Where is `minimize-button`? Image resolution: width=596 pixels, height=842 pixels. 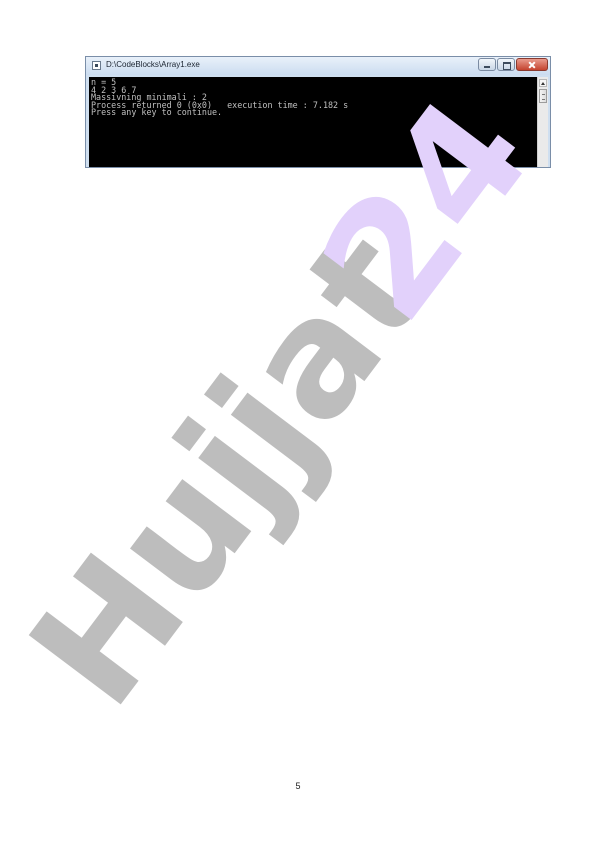 minimize-button is located at coordinates (487, 64).